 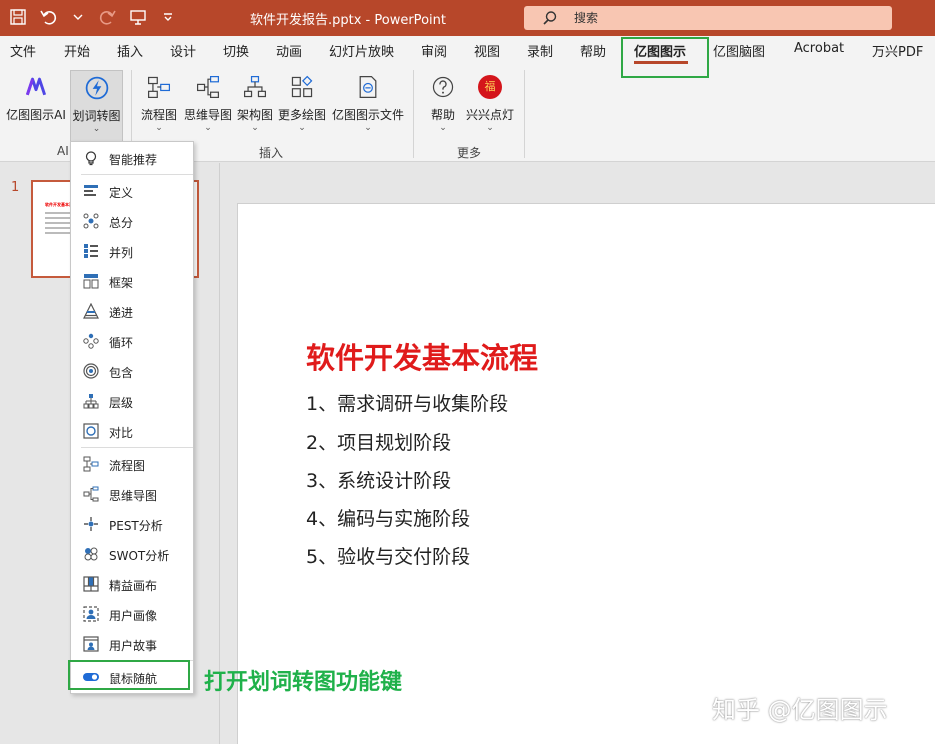 I want to click on tab-slideshow: 幻灯片放映, so click(x=361, y=50).